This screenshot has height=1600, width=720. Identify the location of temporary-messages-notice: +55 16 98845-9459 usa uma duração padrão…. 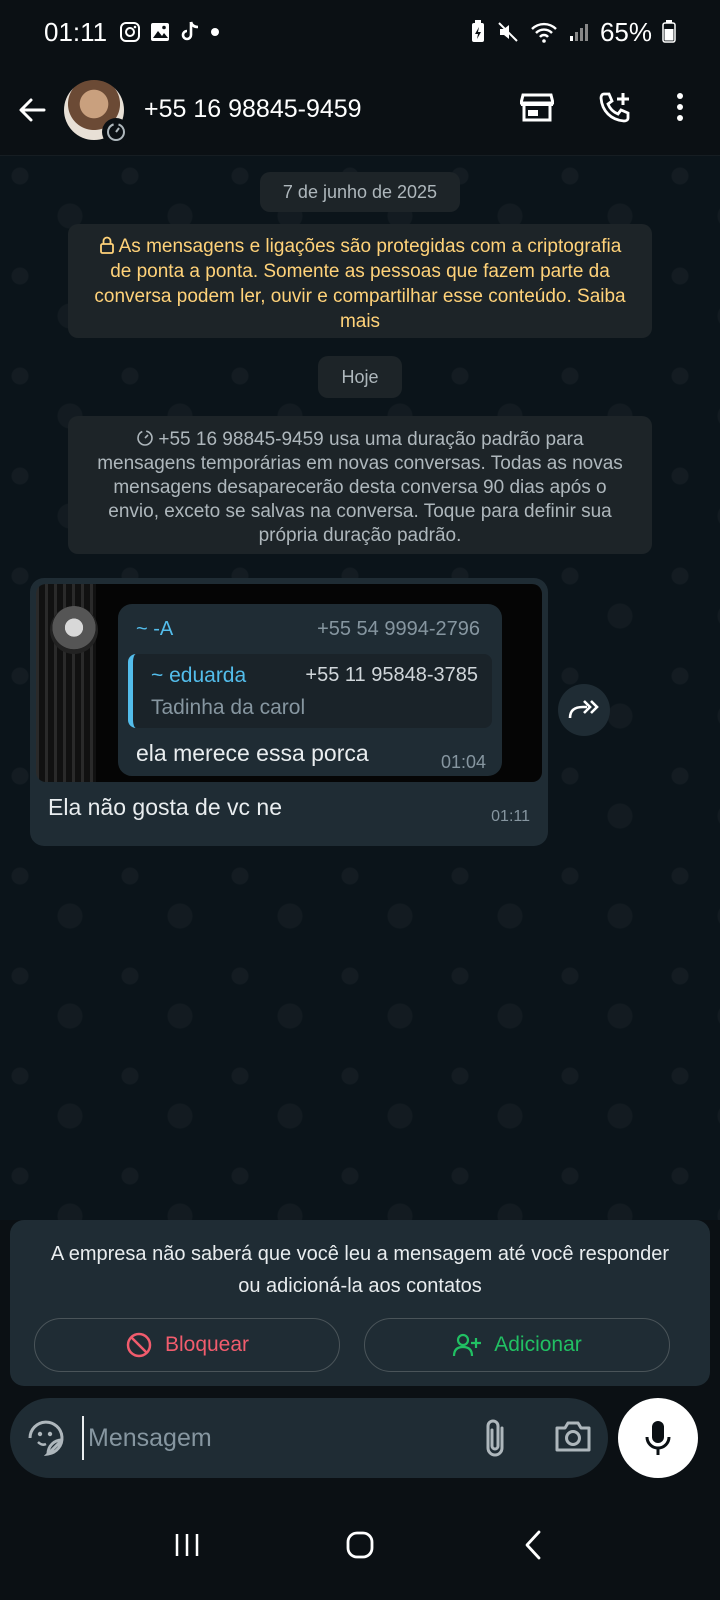
(360, 485).